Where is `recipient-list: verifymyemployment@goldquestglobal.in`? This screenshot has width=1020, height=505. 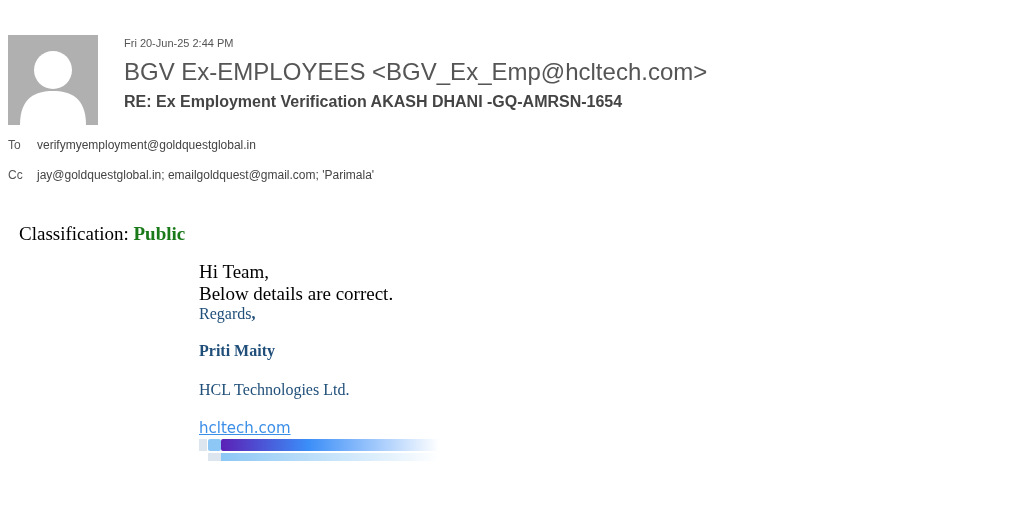 recipient-list: verifymyemployment@goldquestglobal.in is located at coordinates (146, 145).